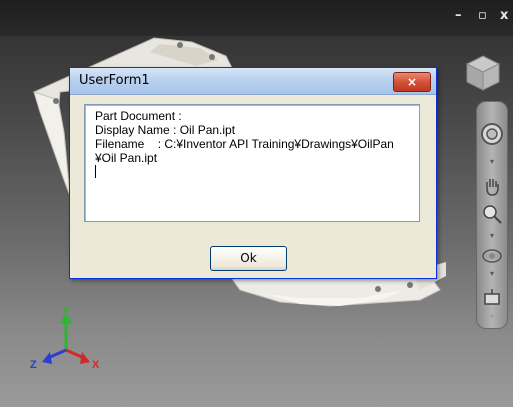 Image resolution: width=513 pixels, height=407 pixels. I want to click on dialog-close-button: ×, so click(412, 82).